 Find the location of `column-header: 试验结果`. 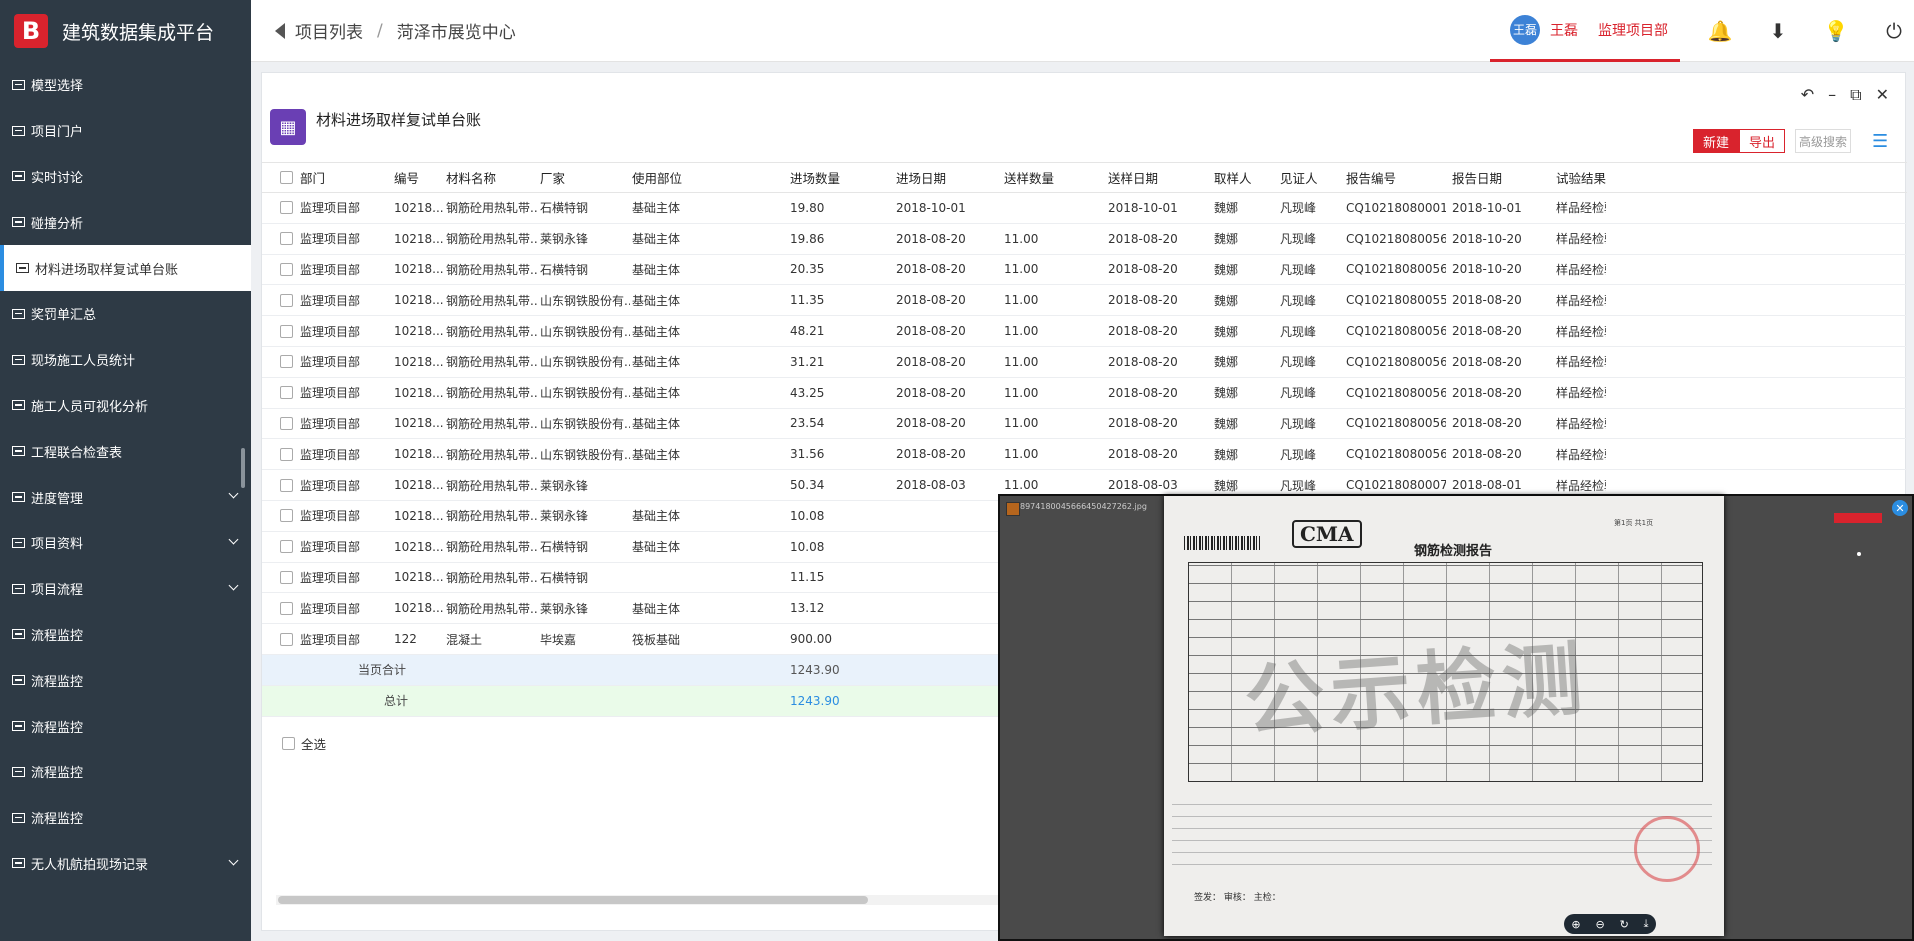

column-header: 试验结果 is located at coordinates (1581, 177).